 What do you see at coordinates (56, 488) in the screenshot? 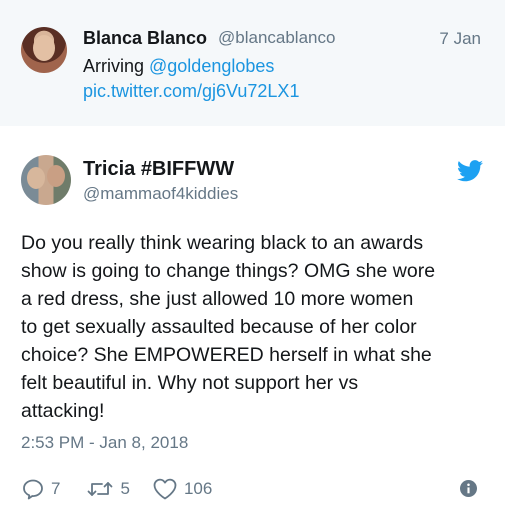
I see `reply-count: 7` at bounding box center [56, 488].